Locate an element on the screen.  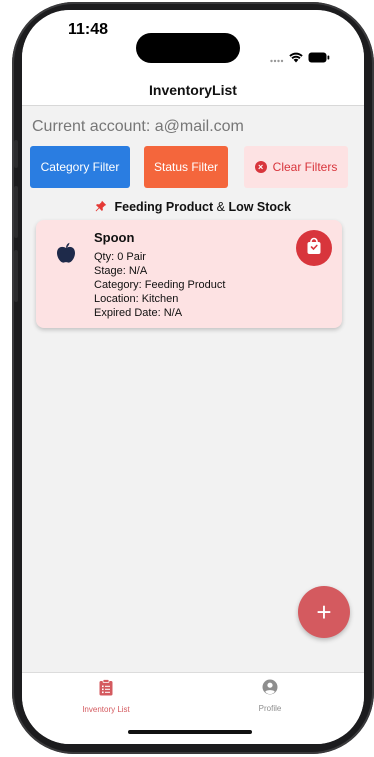
side-button-mute is located at coordinates (16, 154).